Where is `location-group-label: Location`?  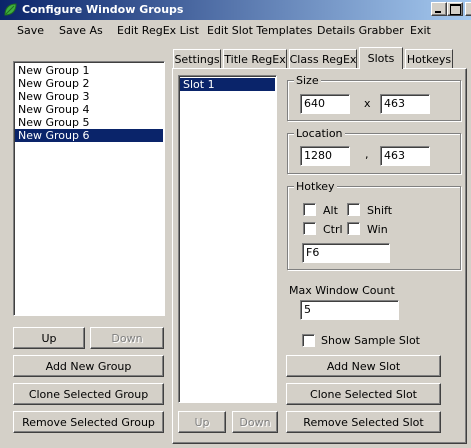
location-group-label: Location is located at coordinates (319, 133).